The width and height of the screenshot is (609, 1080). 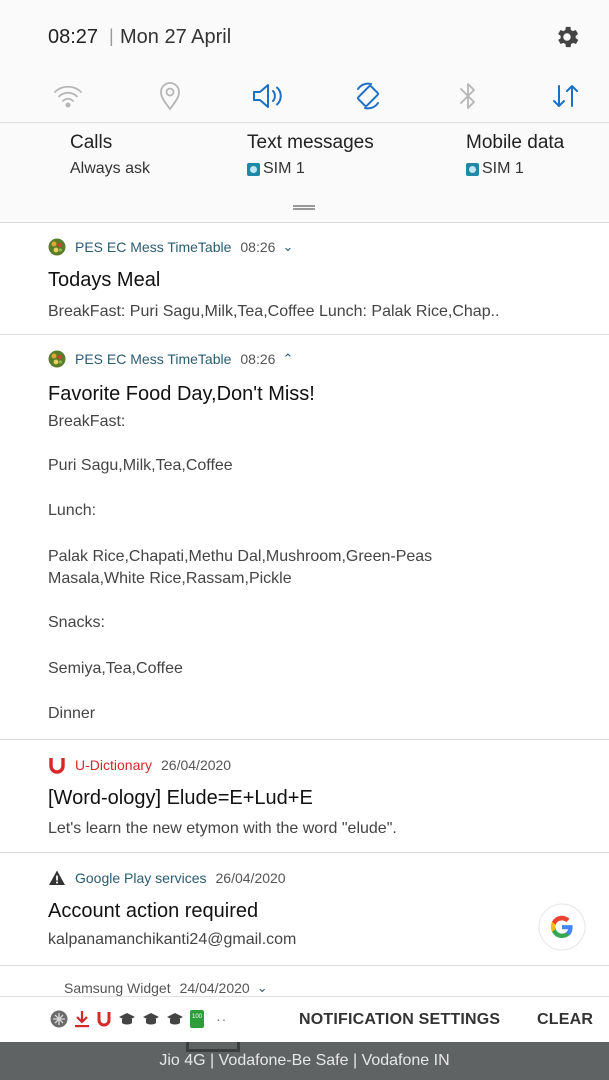 What do you see at coordinates (114, 765) in the screenshot?
I see `app-name: U-Dictionary` at bounding box center [114, 765].